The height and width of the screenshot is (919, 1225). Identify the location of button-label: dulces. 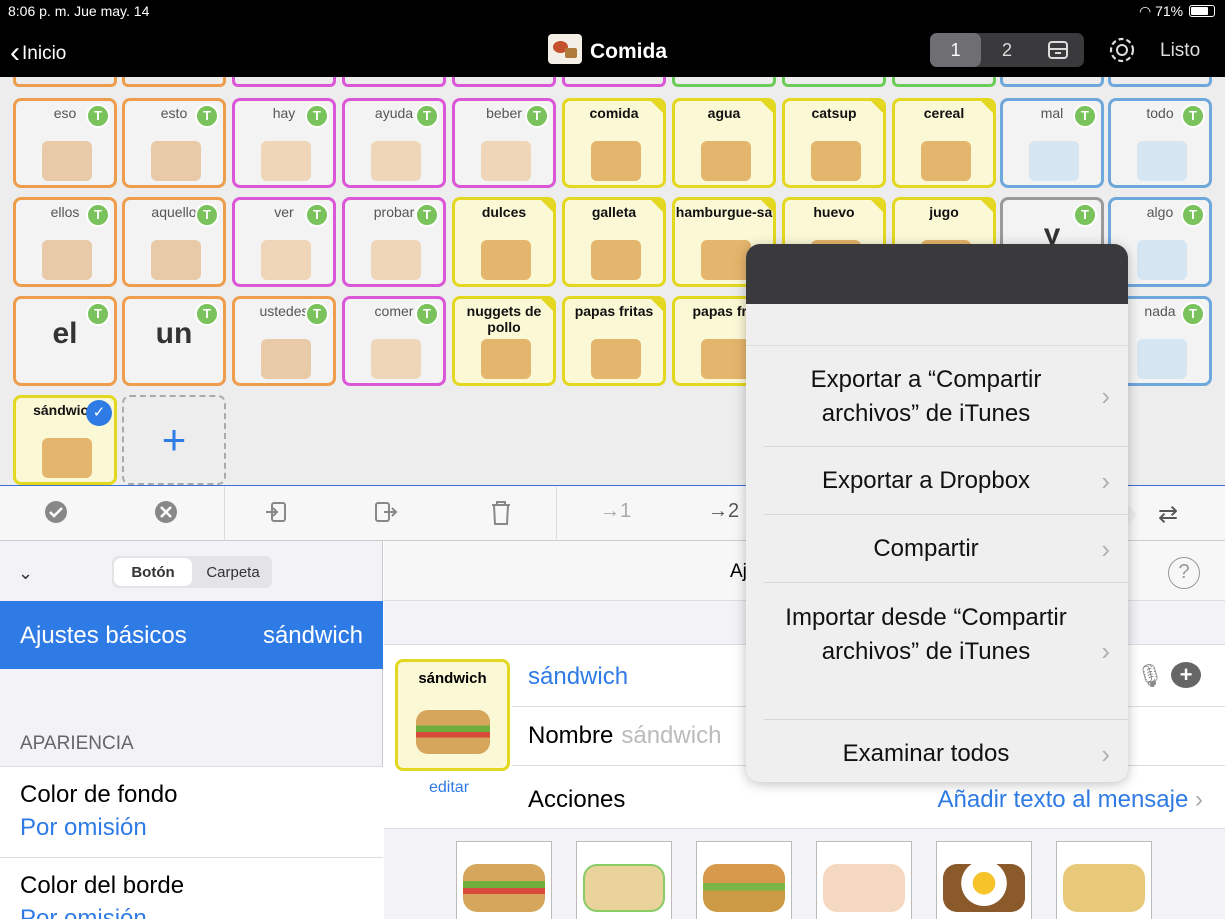
(504, 212).